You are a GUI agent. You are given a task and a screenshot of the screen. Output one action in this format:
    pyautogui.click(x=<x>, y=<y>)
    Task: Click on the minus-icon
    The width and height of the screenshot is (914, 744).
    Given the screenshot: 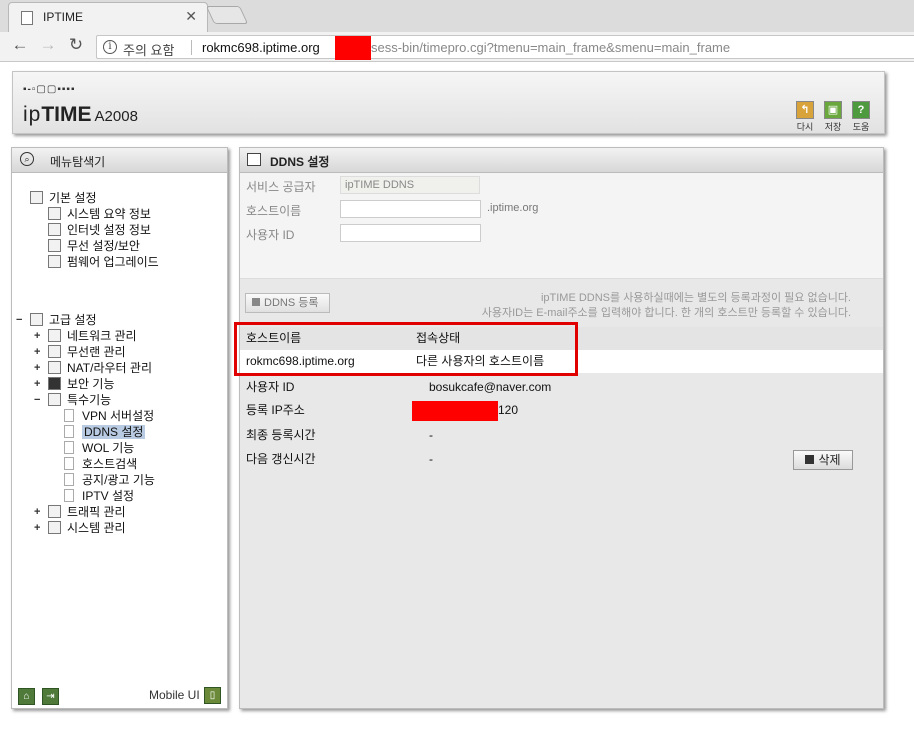 What is the action you would take?
    pyautogui.click(x=810, y=459)
    